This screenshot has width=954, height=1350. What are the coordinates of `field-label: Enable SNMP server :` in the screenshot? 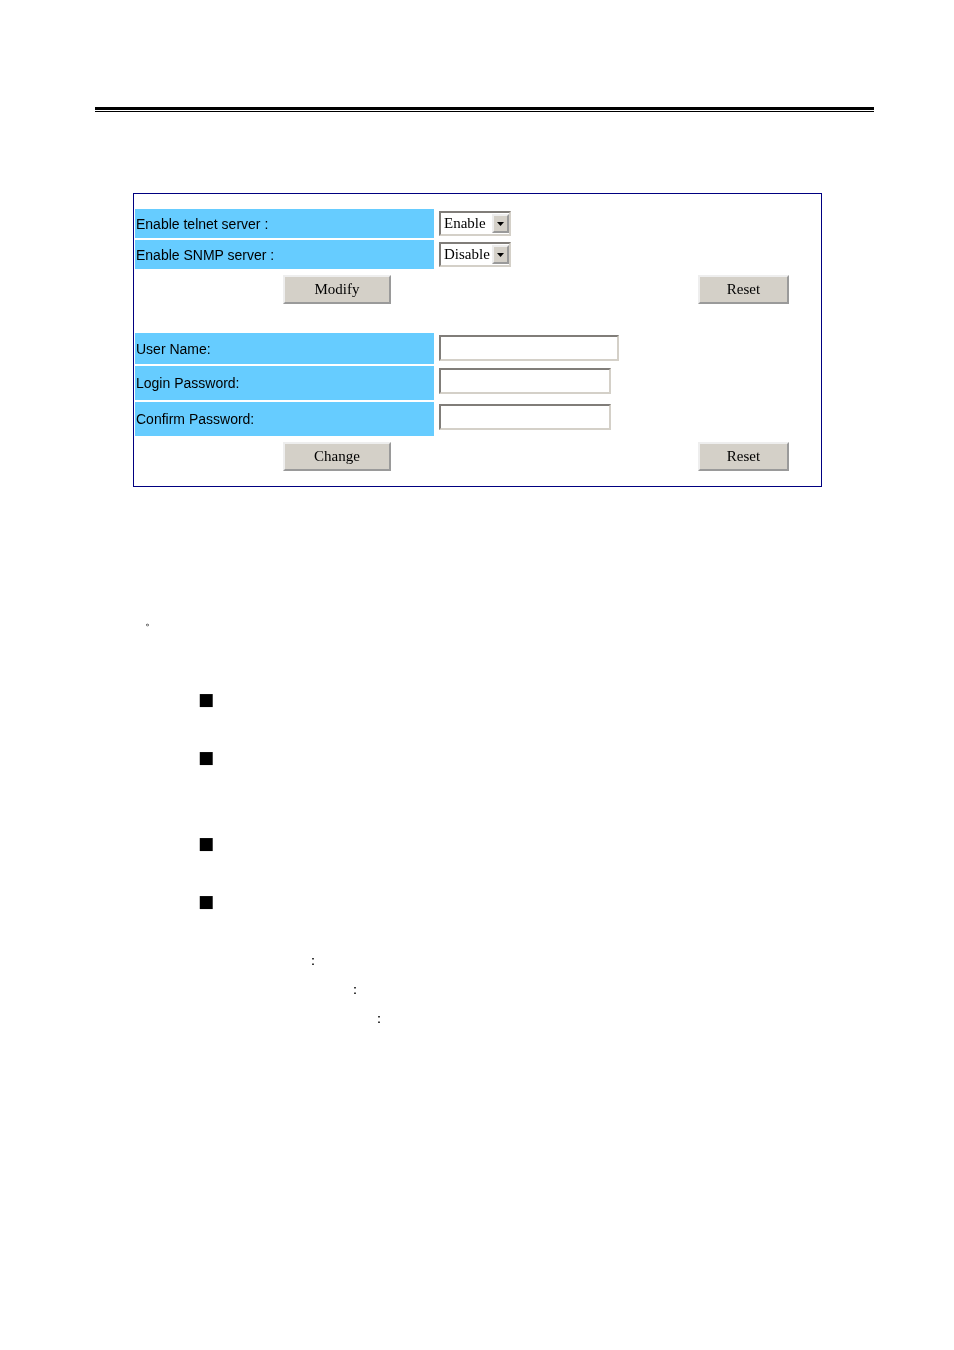 It's located at (284, 254).